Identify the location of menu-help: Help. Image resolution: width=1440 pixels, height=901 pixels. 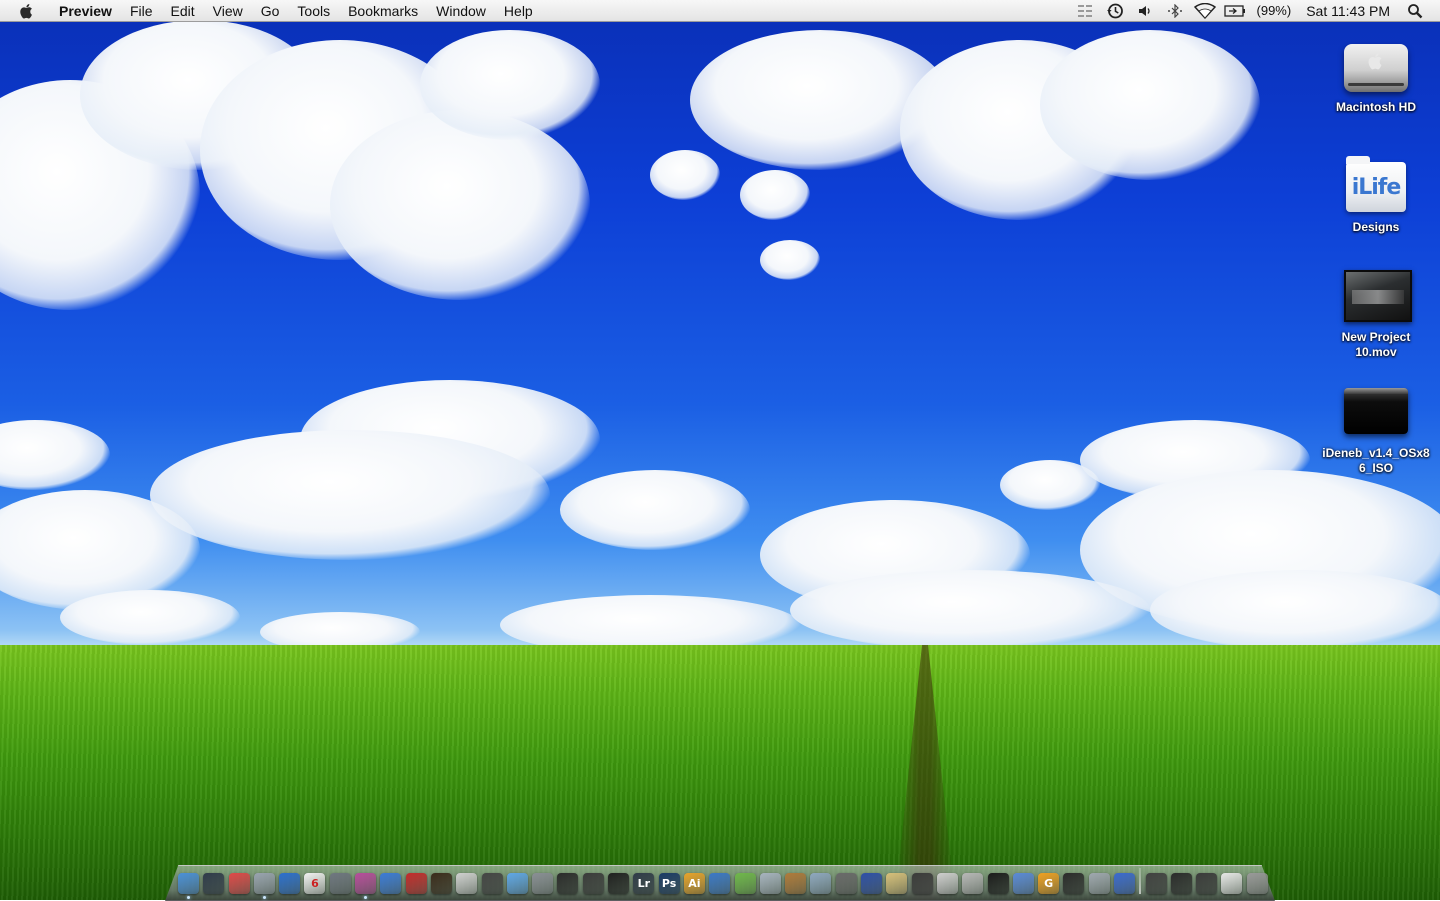
(518, 11).